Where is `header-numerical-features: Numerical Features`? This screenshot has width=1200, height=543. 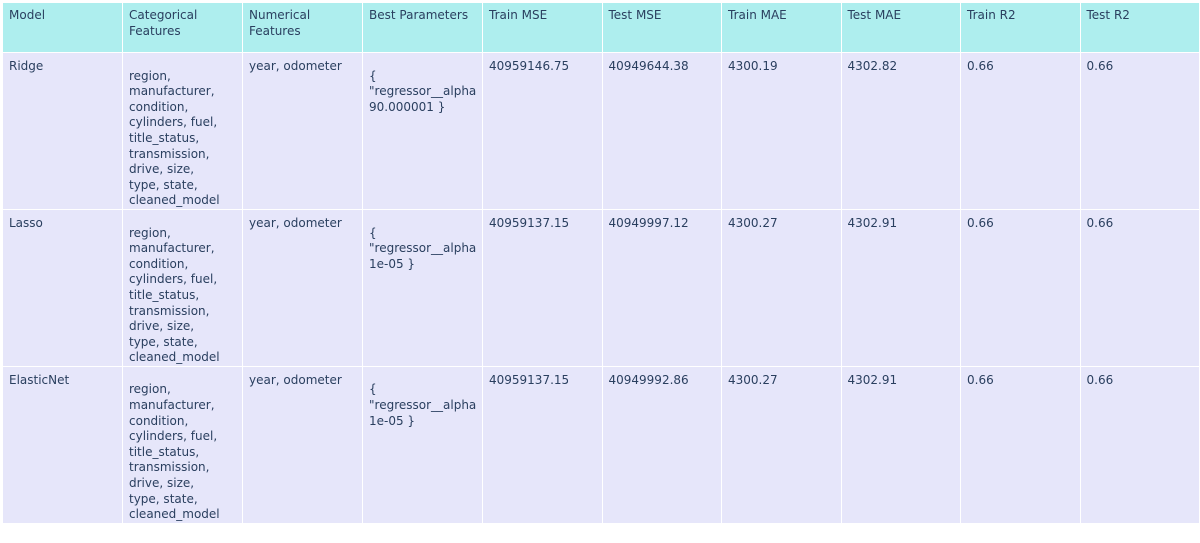
header-numerical-features: Numerical Features is located at coordinates (302, 27).